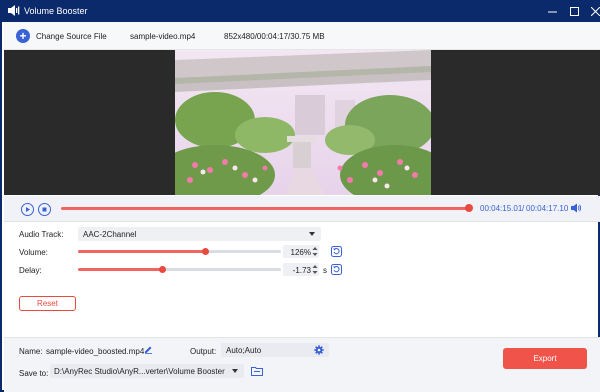 This screenshot has width=600, height=392. Describe the element at coordinates (243, 251) in the screenshot. I see `volume-slider-track` at that location.